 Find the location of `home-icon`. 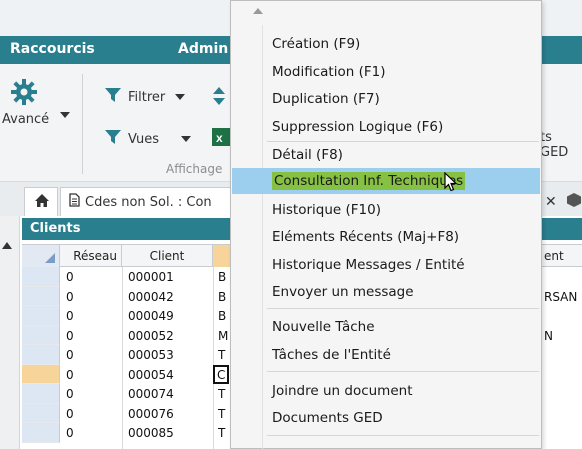

home-icon is located at coordinates (42, 202).